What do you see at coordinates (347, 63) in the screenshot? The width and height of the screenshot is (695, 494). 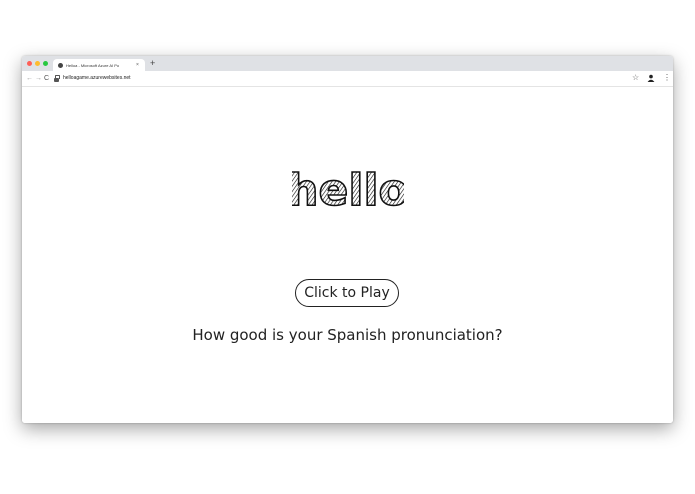 I see `tab-strip: Helloa - Microsoft Azure AI Po × +` at bounding box center [347, 63].